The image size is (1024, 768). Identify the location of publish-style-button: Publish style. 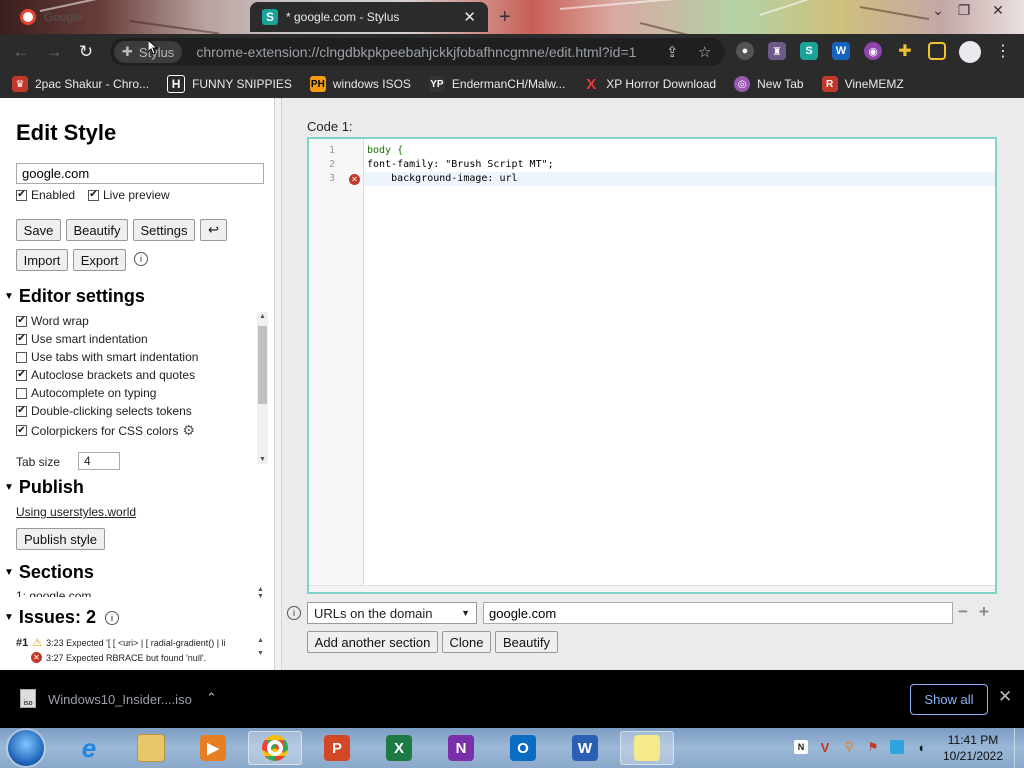
(60, 539).